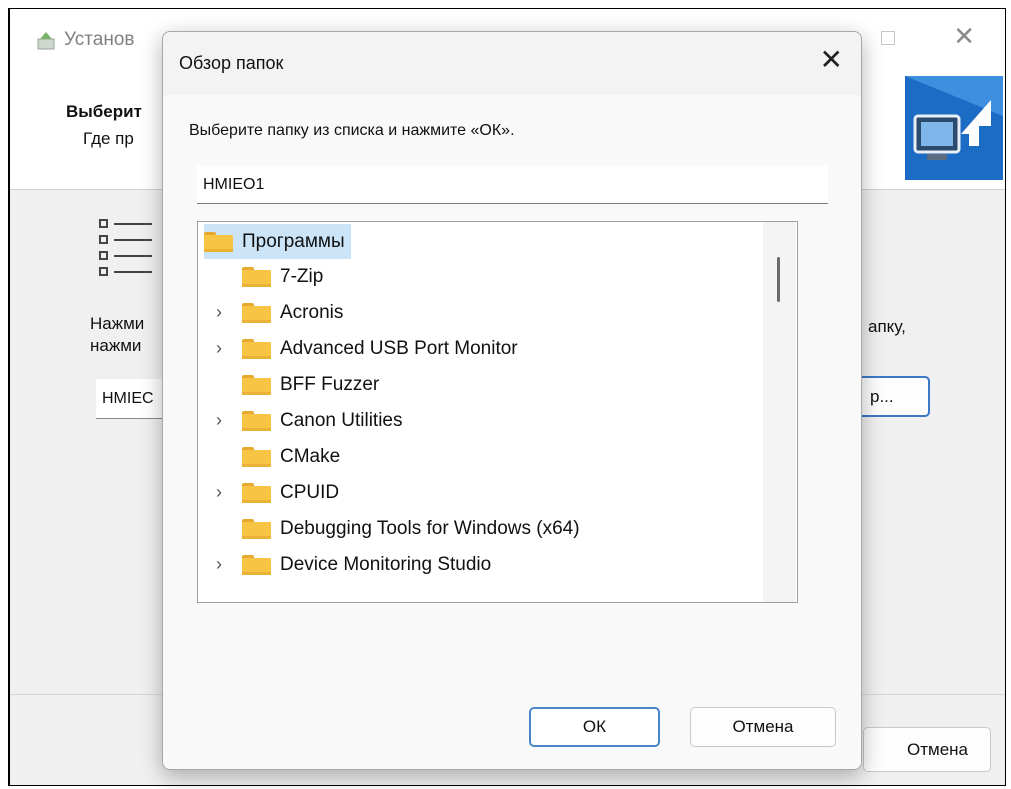  I want to click on tree-item: › Canon Utilities, so click(309, 420).